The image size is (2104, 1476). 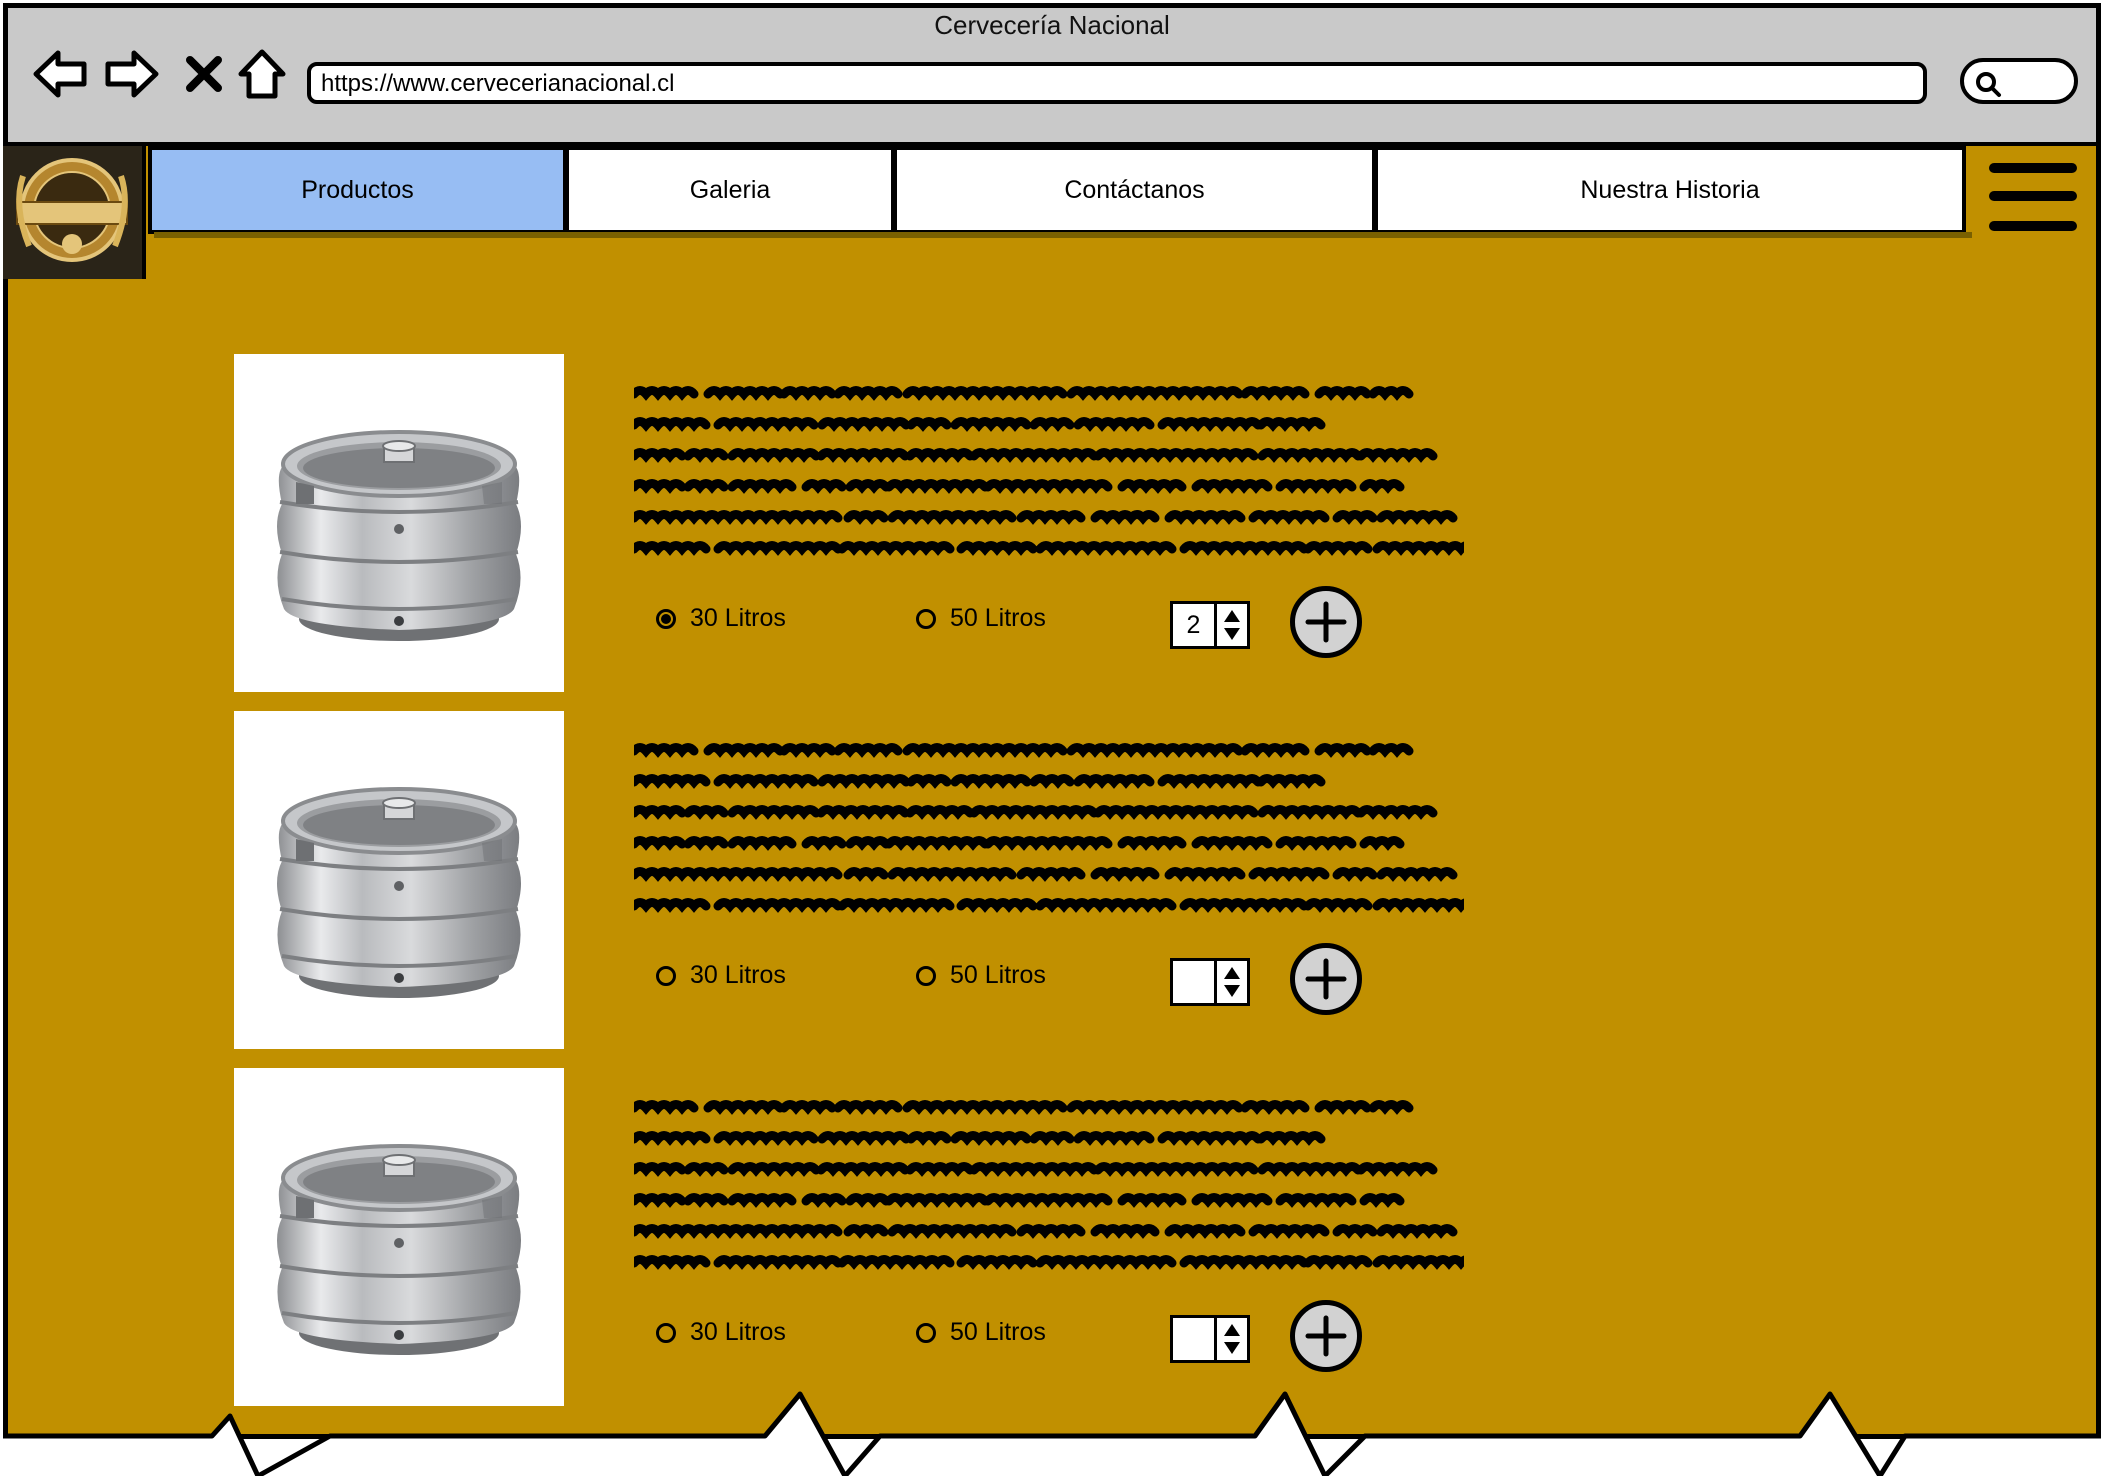 What do you see at coordinates (204, 74) in the screenshot?
I see `close-icon` at bounding box center [204, 74].